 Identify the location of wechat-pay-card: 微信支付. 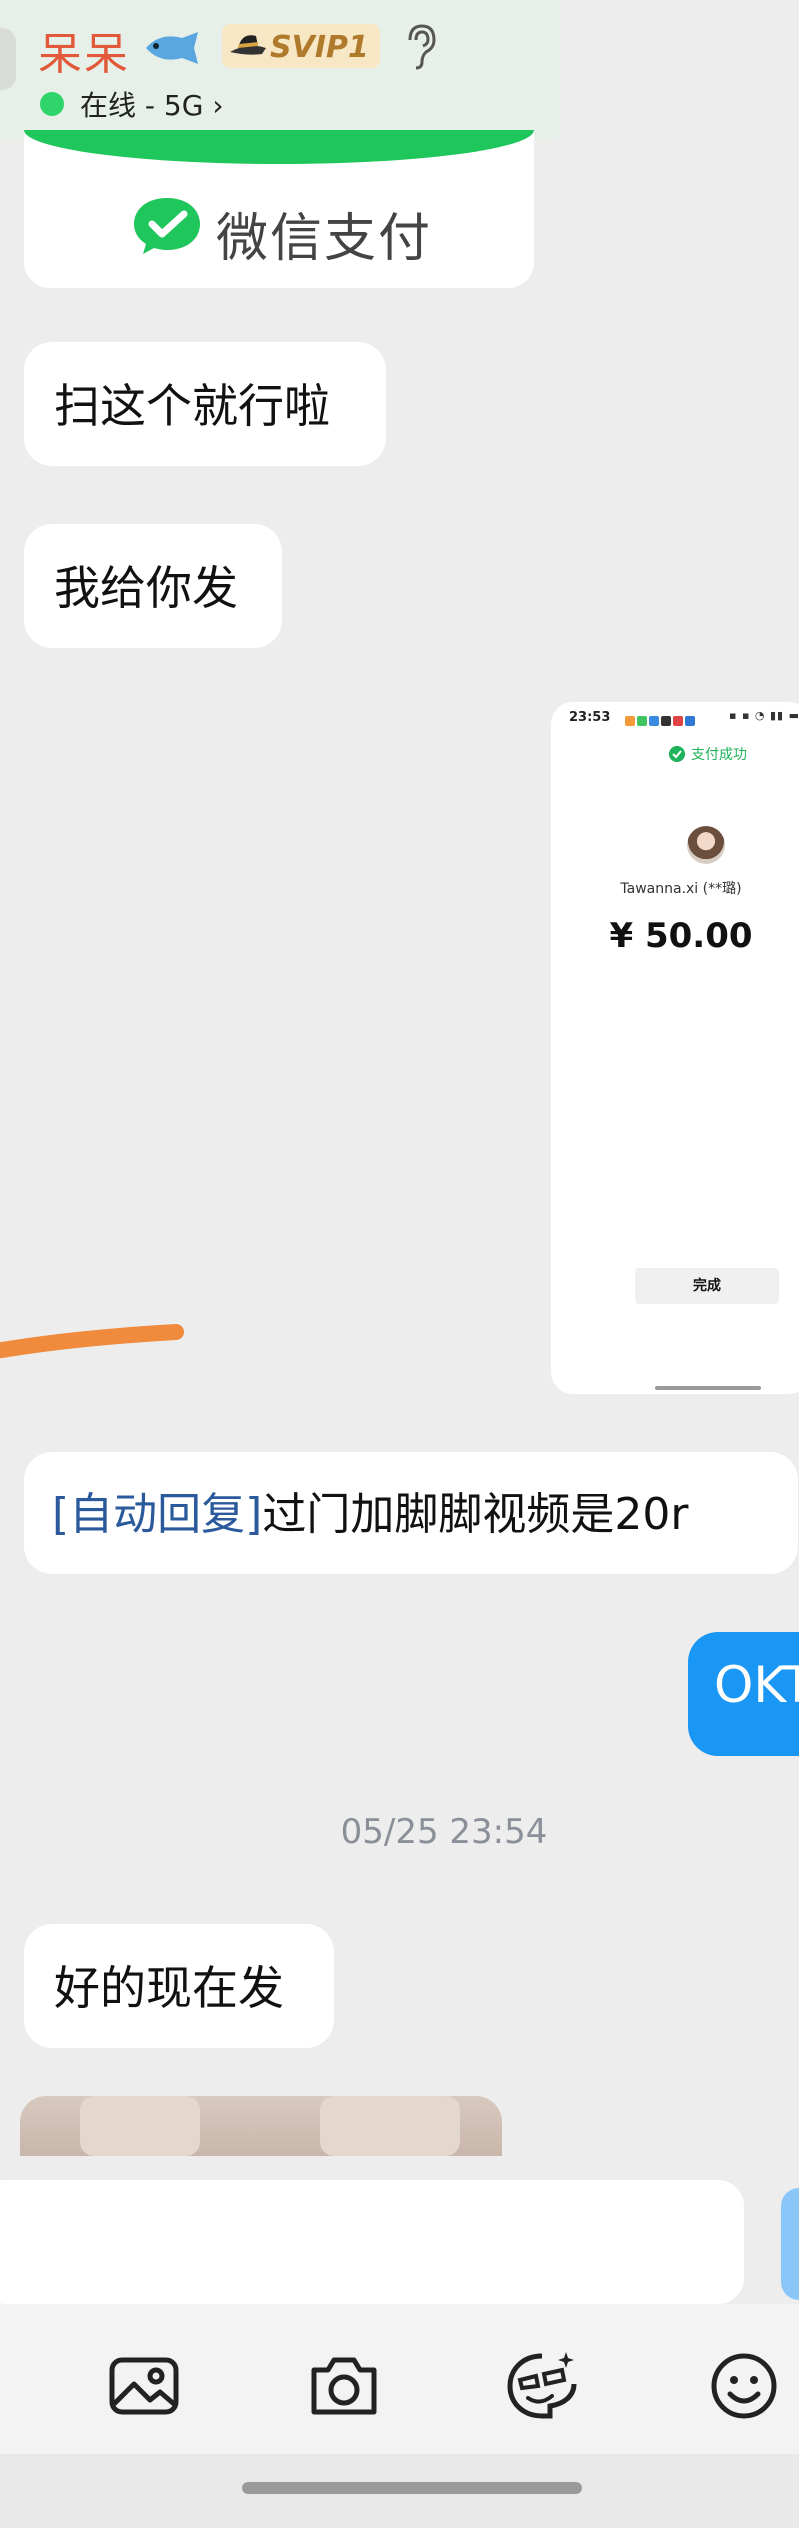
(279, 209).